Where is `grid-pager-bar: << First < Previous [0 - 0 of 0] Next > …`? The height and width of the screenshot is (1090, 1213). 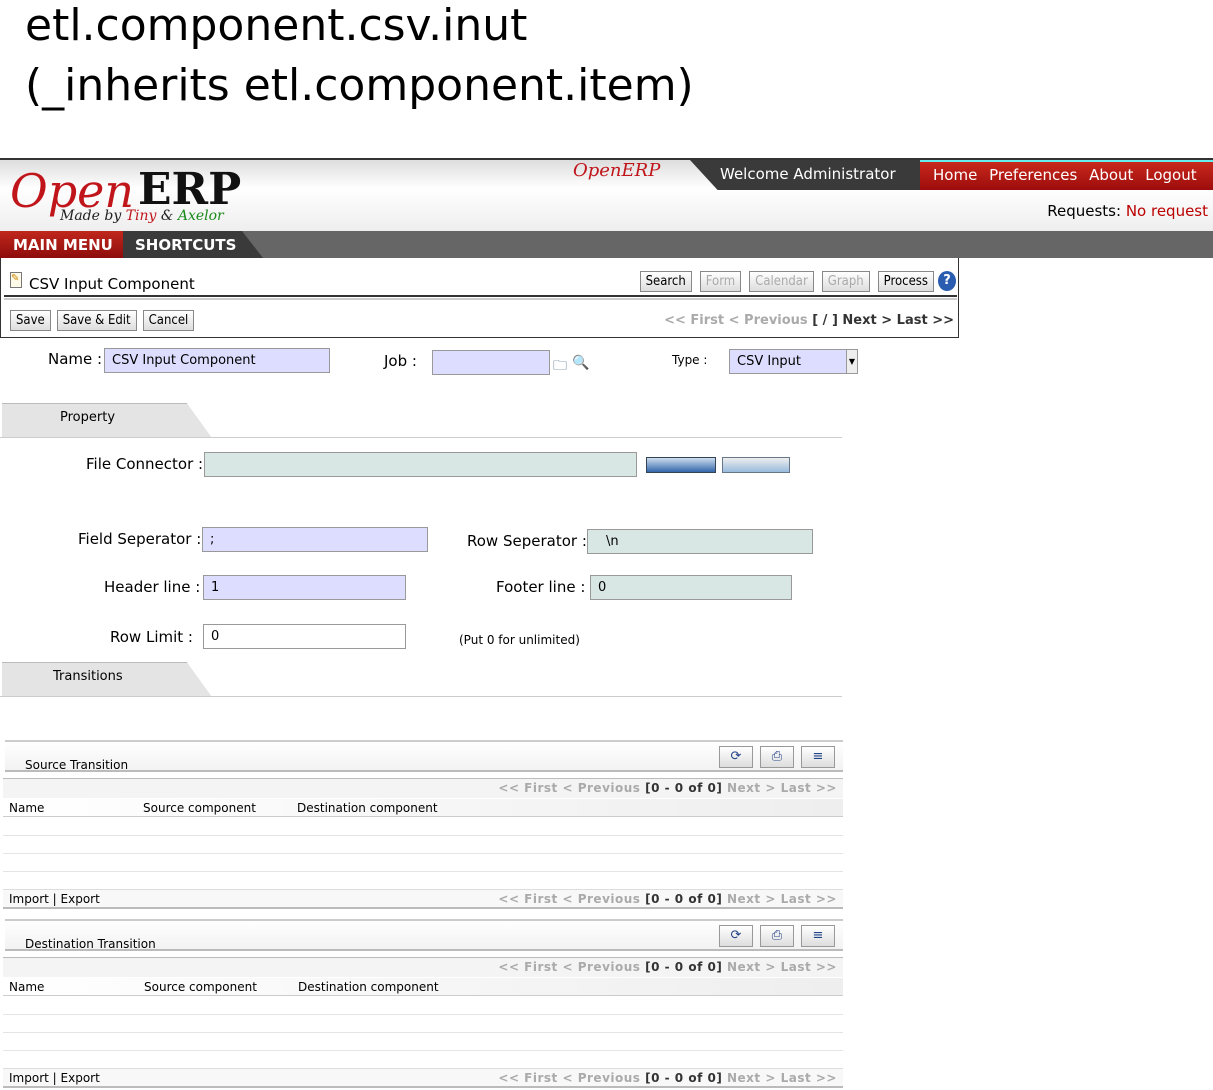
grid-pager-bar: << First < Previous [0 - 0 of 0] Next > … is located at coordinates (423, 967).